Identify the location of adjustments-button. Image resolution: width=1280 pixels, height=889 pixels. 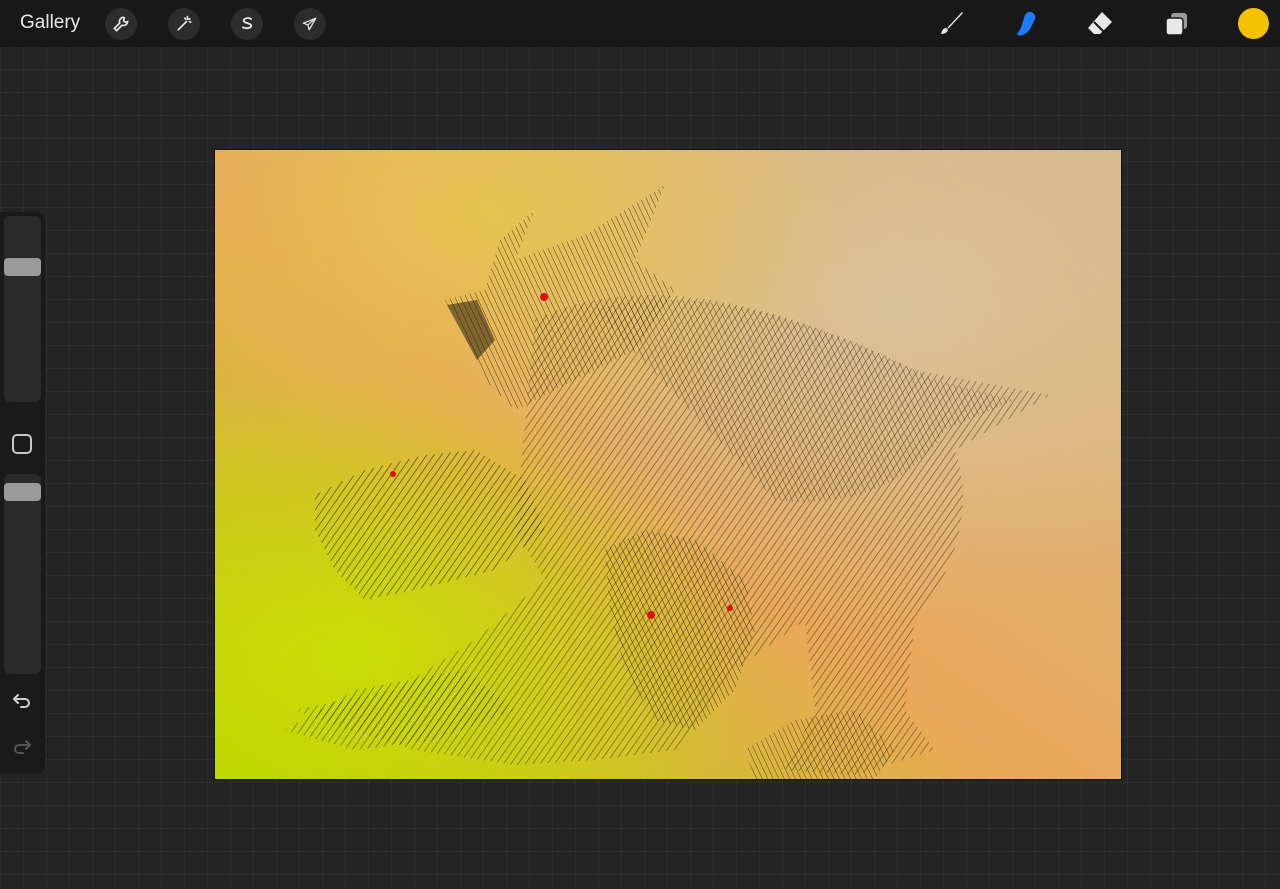
(184, 24).